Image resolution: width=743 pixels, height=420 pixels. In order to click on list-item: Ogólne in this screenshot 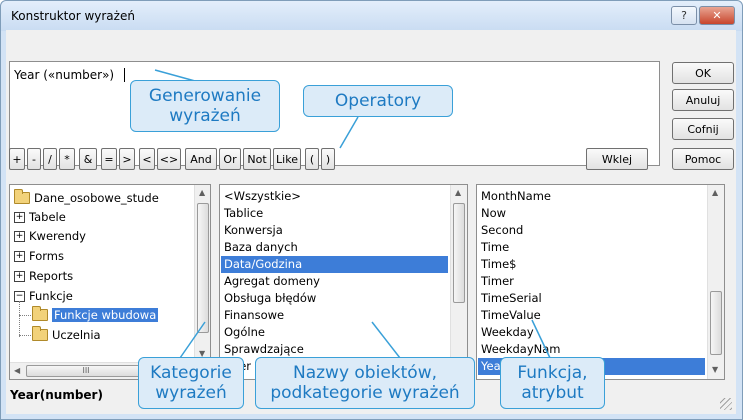, I will do `click(244, 332)`.